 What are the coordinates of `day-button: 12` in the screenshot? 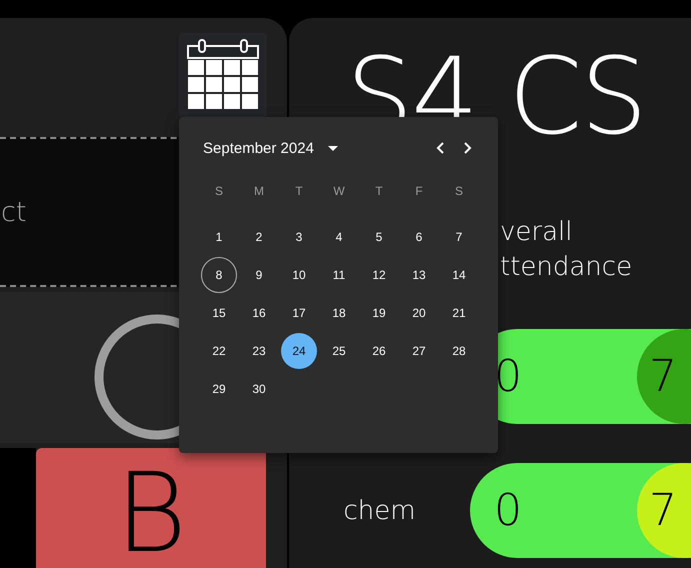 It's located at (379, 275).